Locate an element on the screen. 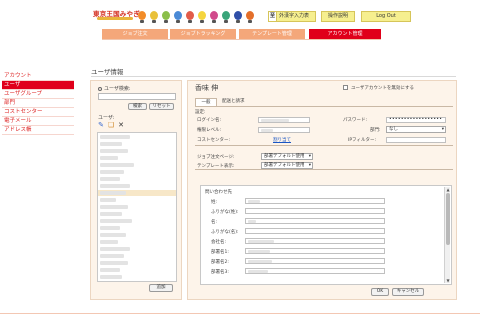 This screenshot has height=327, width=480. department-label: 部門: is located at coordinates (375, 130).